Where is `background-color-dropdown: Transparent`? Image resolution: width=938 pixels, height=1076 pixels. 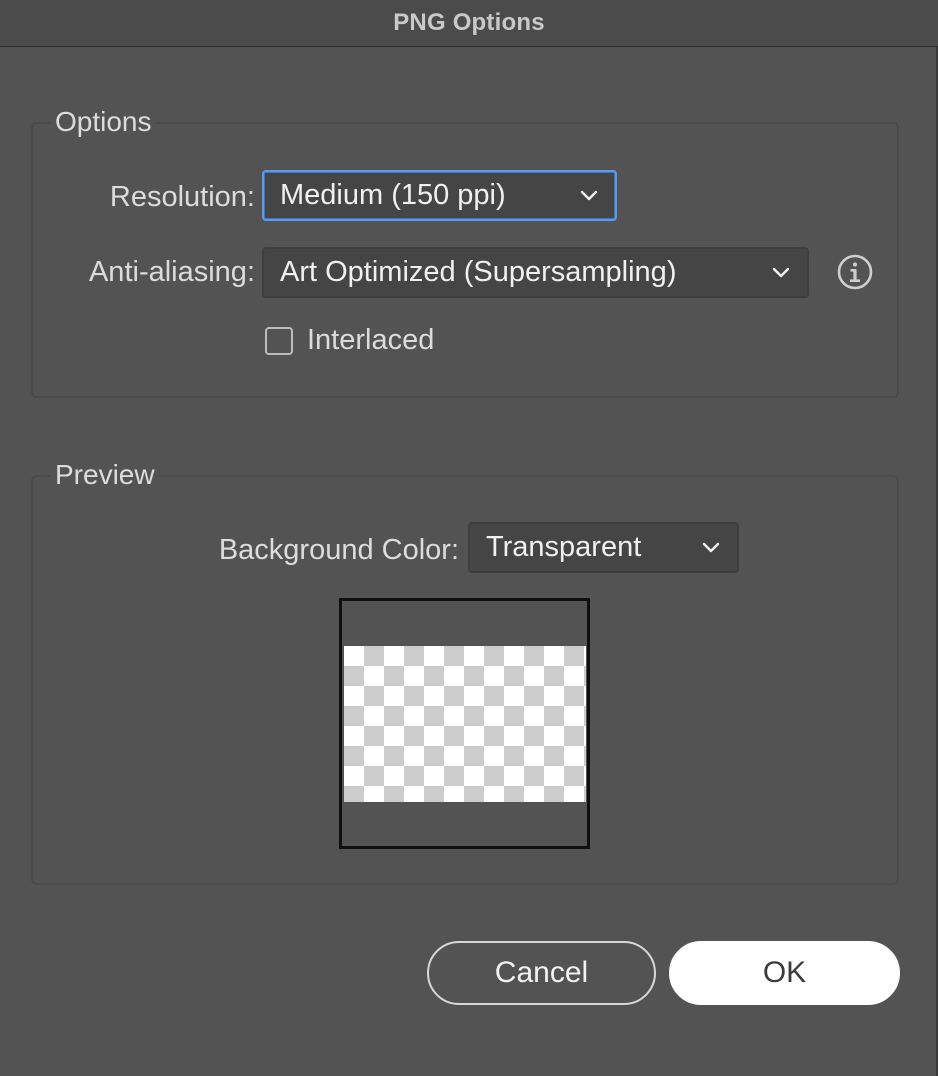
background-color-dropdown: Transparent is located at coordinates (603, 547).